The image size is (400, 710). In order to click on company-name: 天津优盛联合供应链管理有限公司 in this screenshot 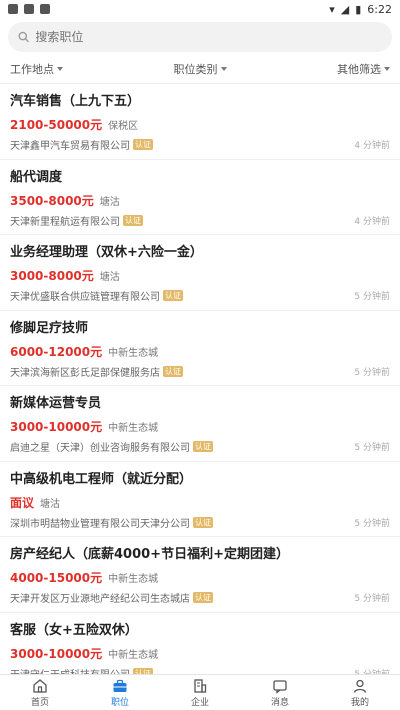, I will do `click(85, 297)`.